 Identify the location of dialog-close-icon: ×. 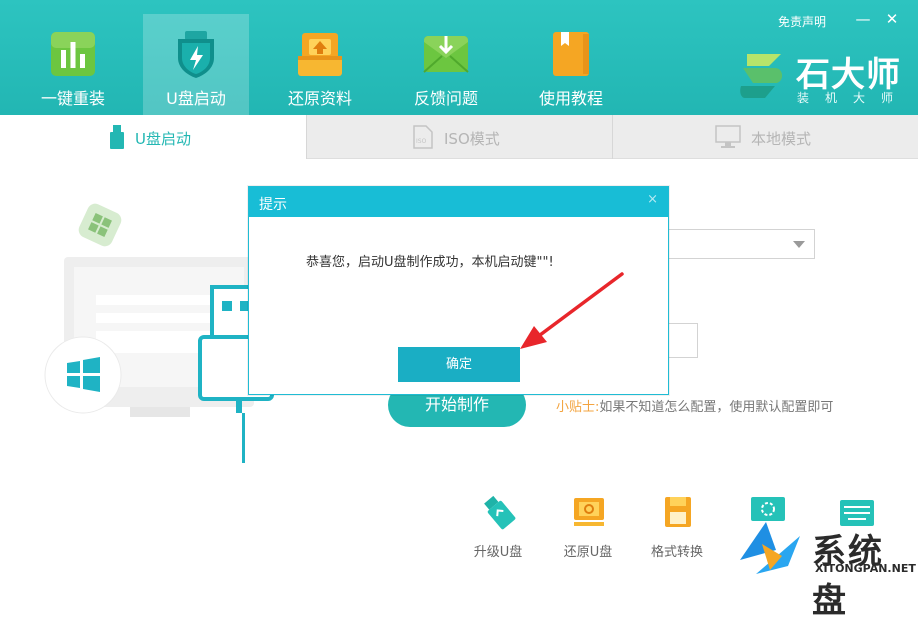
(652, 199).